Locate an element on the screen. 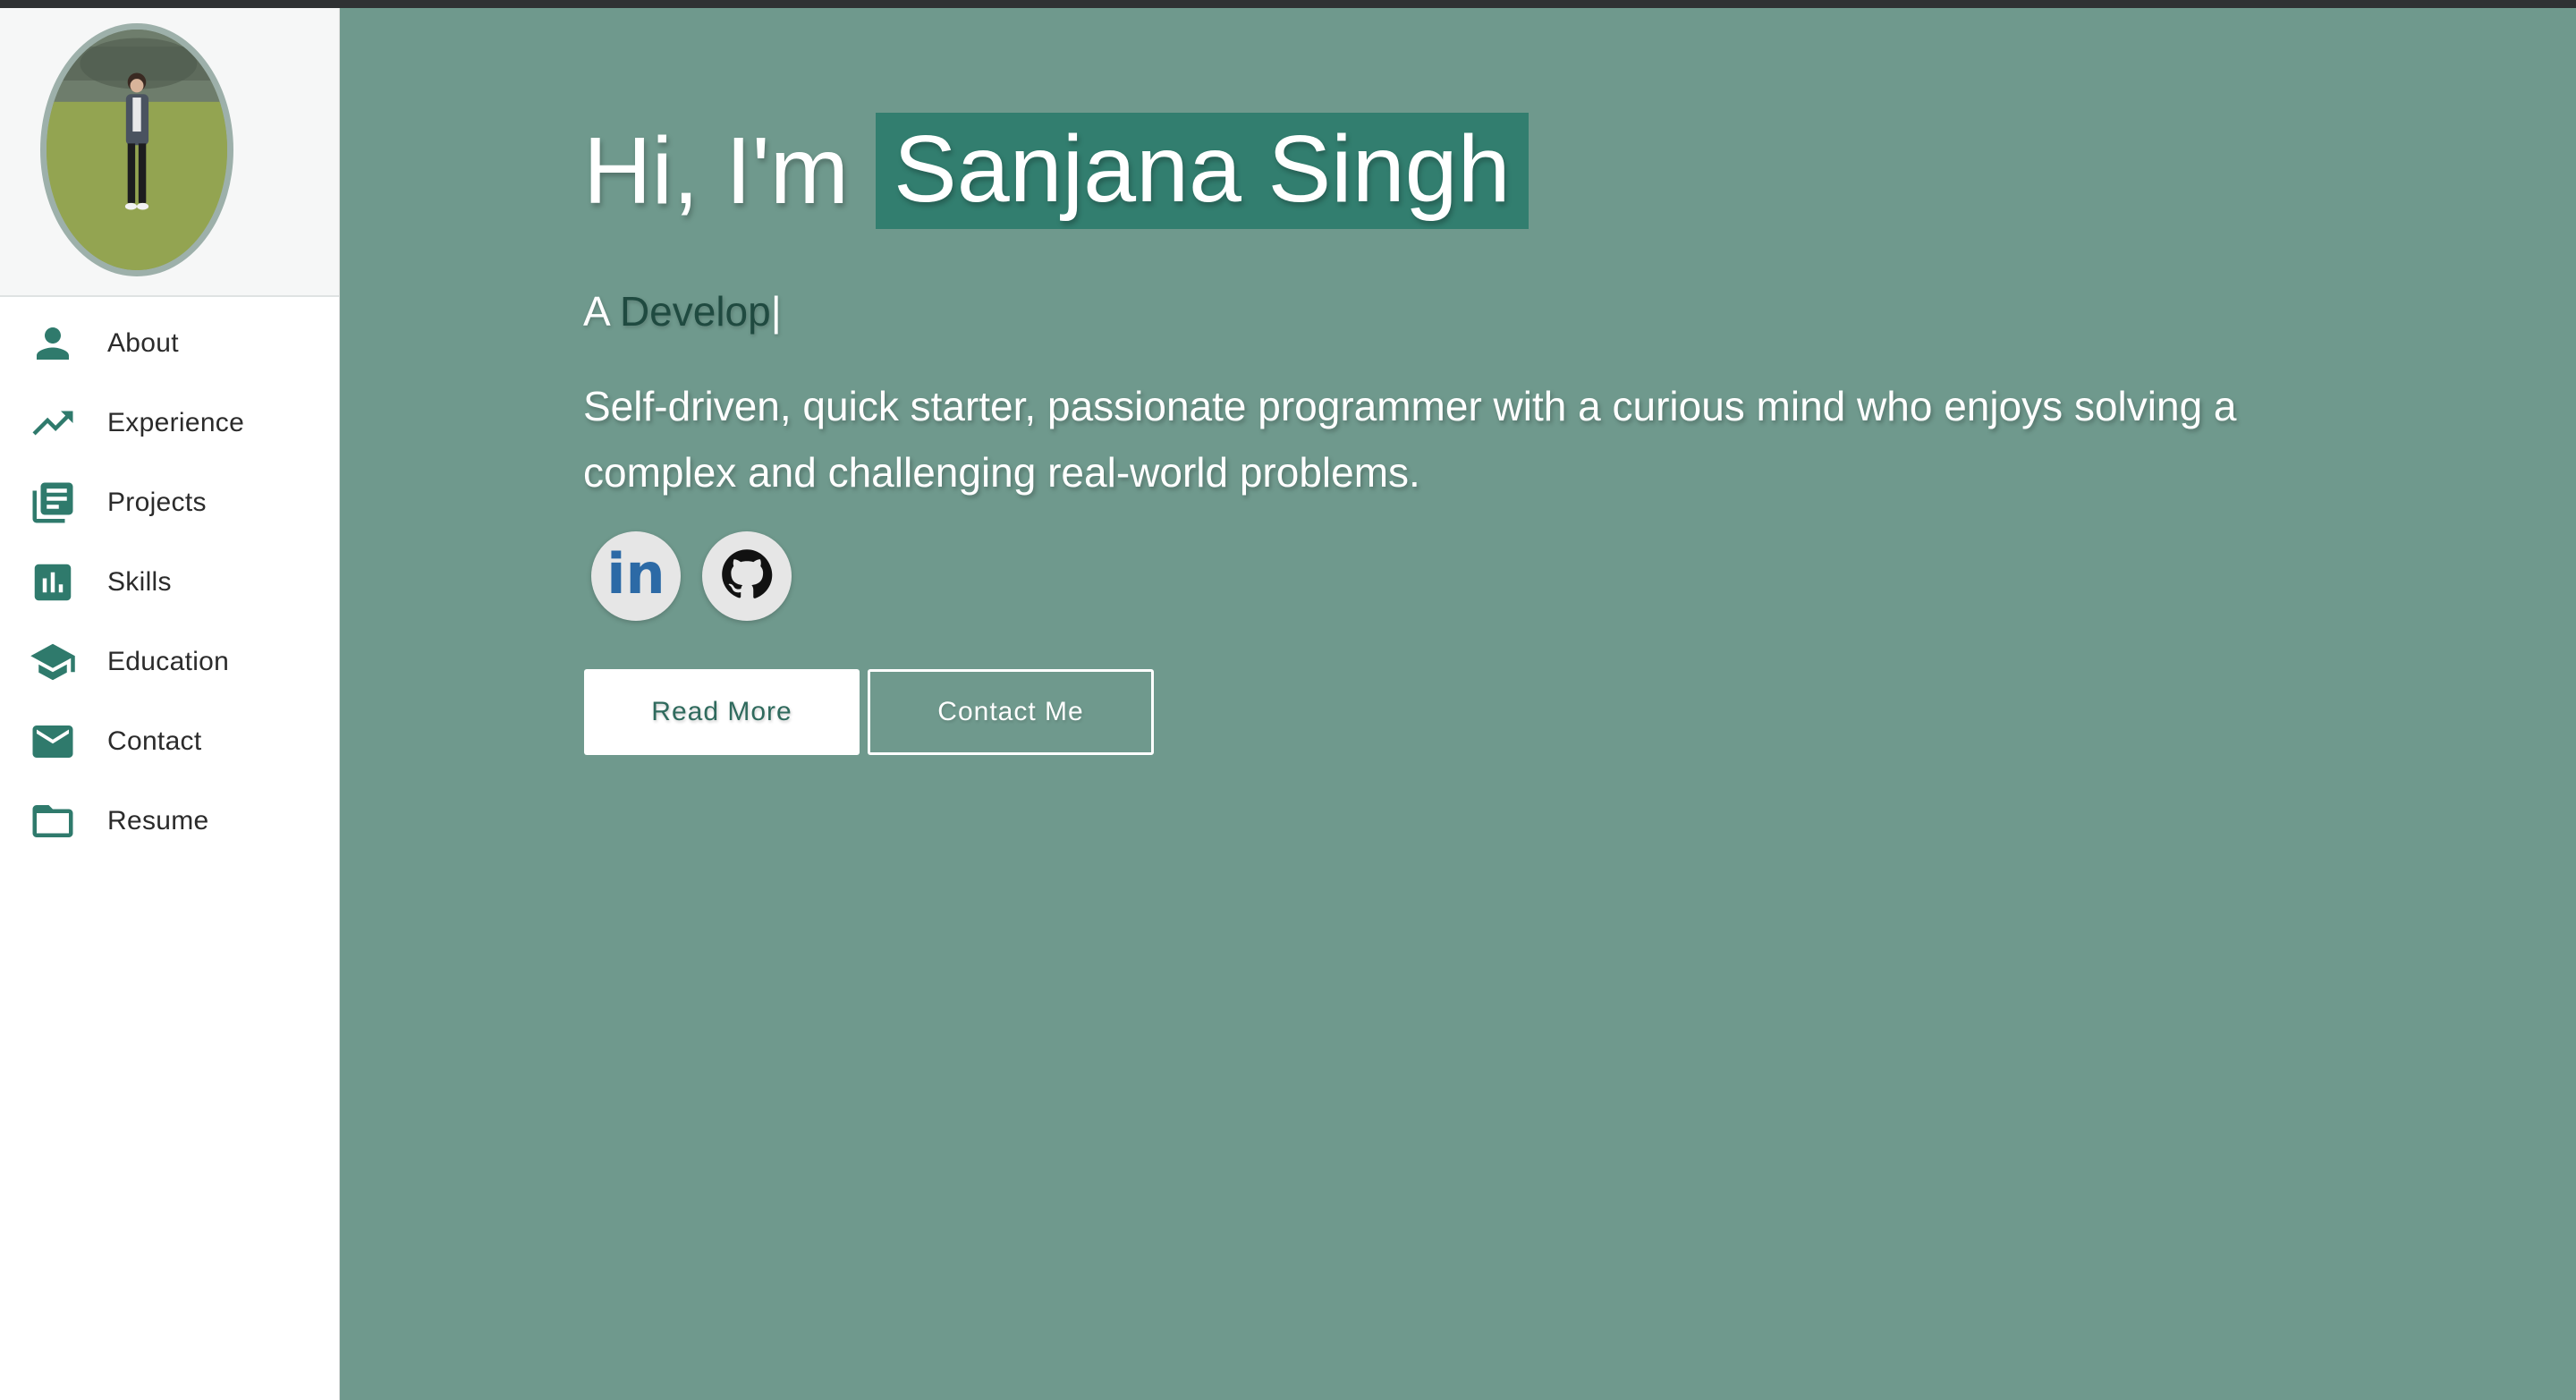  sidebar-item-label: Resume is located at coordinates (158, 821).